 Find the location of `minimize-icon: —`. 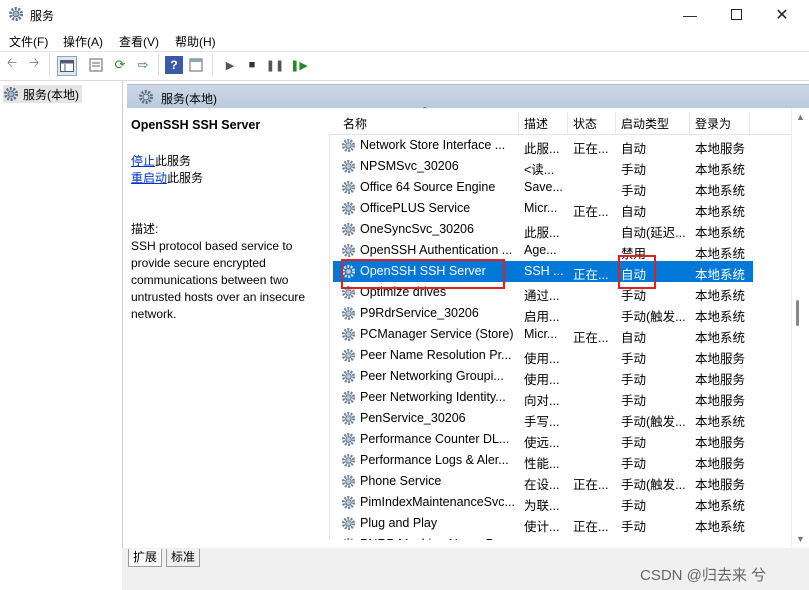

minimize-icon: — is located at coordinates (690, 14).